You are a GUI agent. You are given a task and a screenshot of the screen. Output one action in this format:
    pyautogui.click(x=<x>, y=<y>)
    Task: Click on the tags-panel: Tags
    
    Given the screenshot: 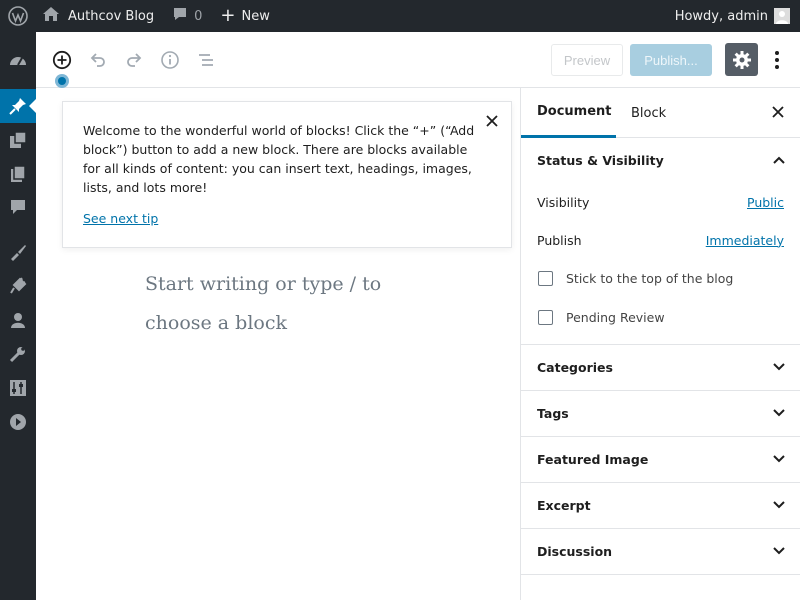 What is the action you would take?
    pyautogui.click(x=660, y=414)
    